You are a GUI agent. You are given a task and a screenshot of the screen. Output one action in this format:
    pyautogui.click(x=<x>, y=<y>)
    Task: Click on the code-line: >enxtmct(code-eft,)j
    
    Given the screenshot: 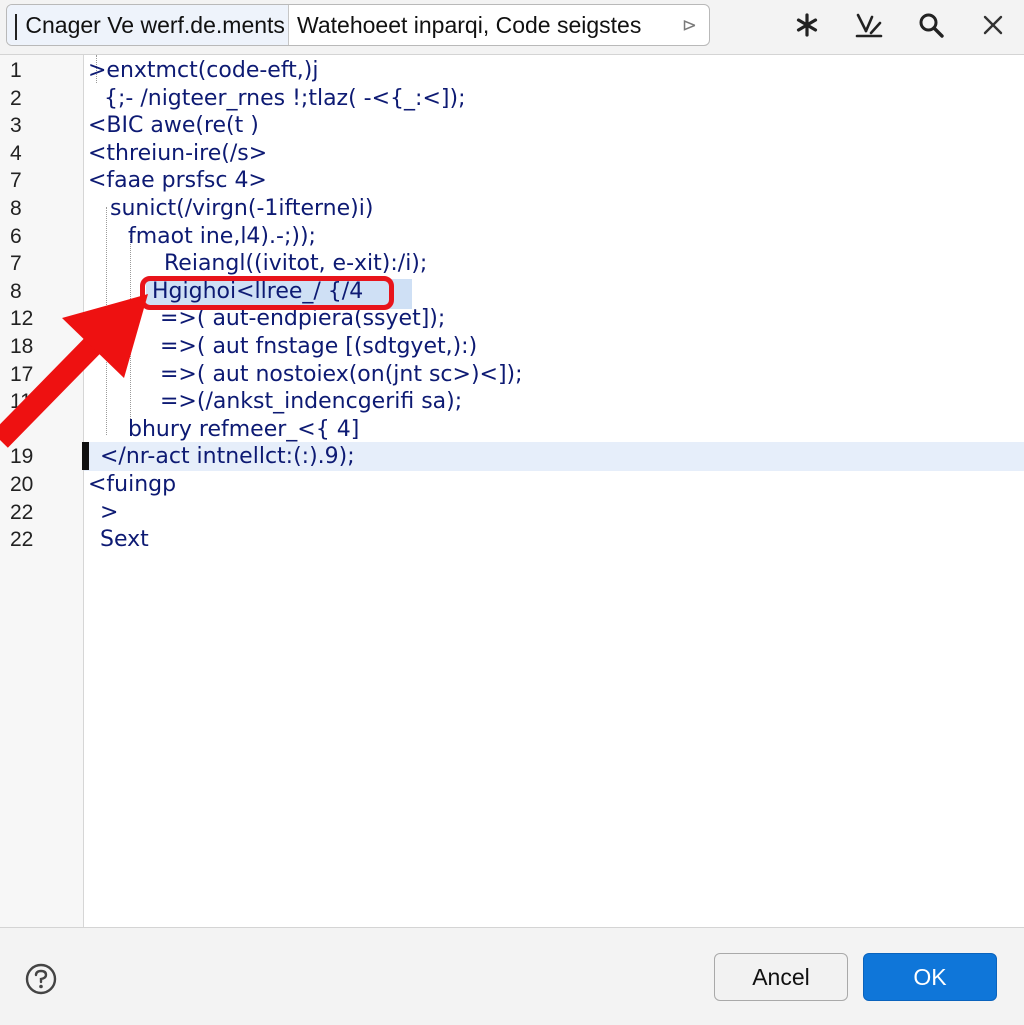 What is the action you would take?
    pyautogui.click(x=203, y=71)
    